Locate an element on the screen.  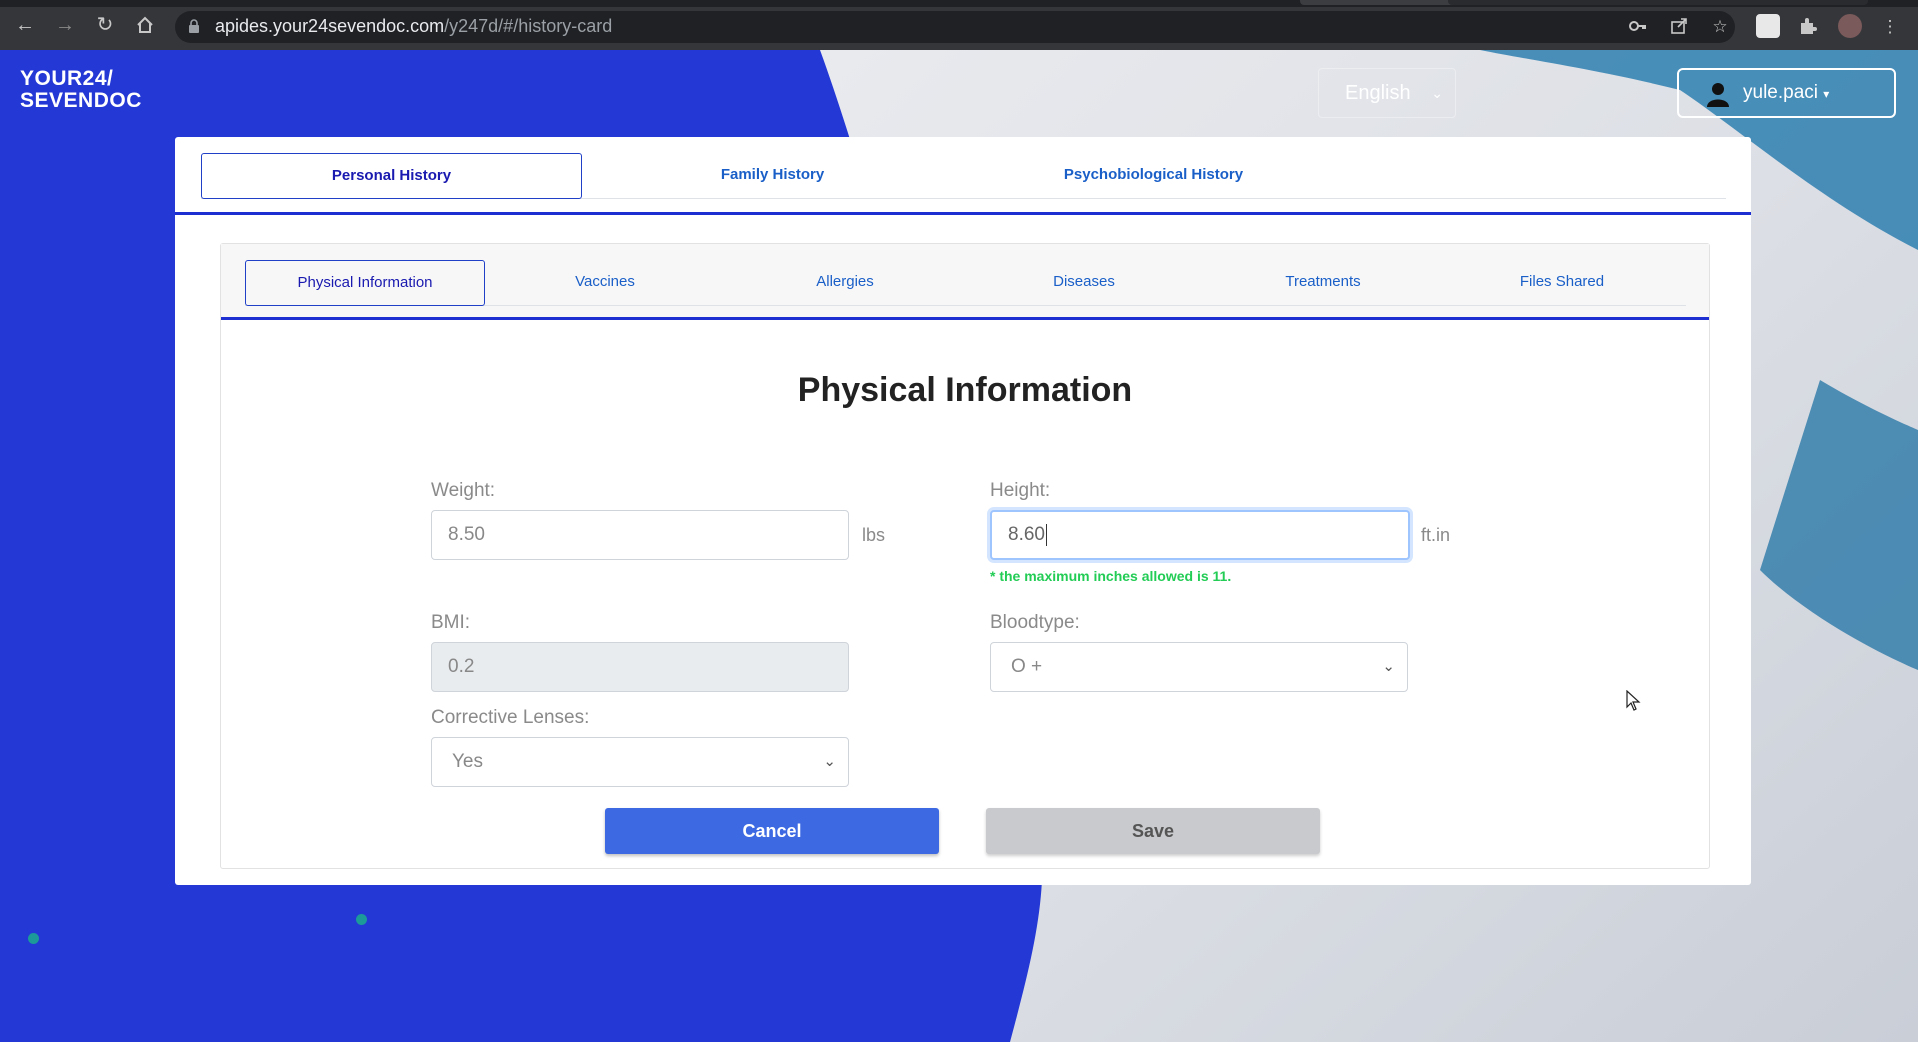
height-hint: * the maximum inches allowed is 11. is located at coordinates (1111, 576).